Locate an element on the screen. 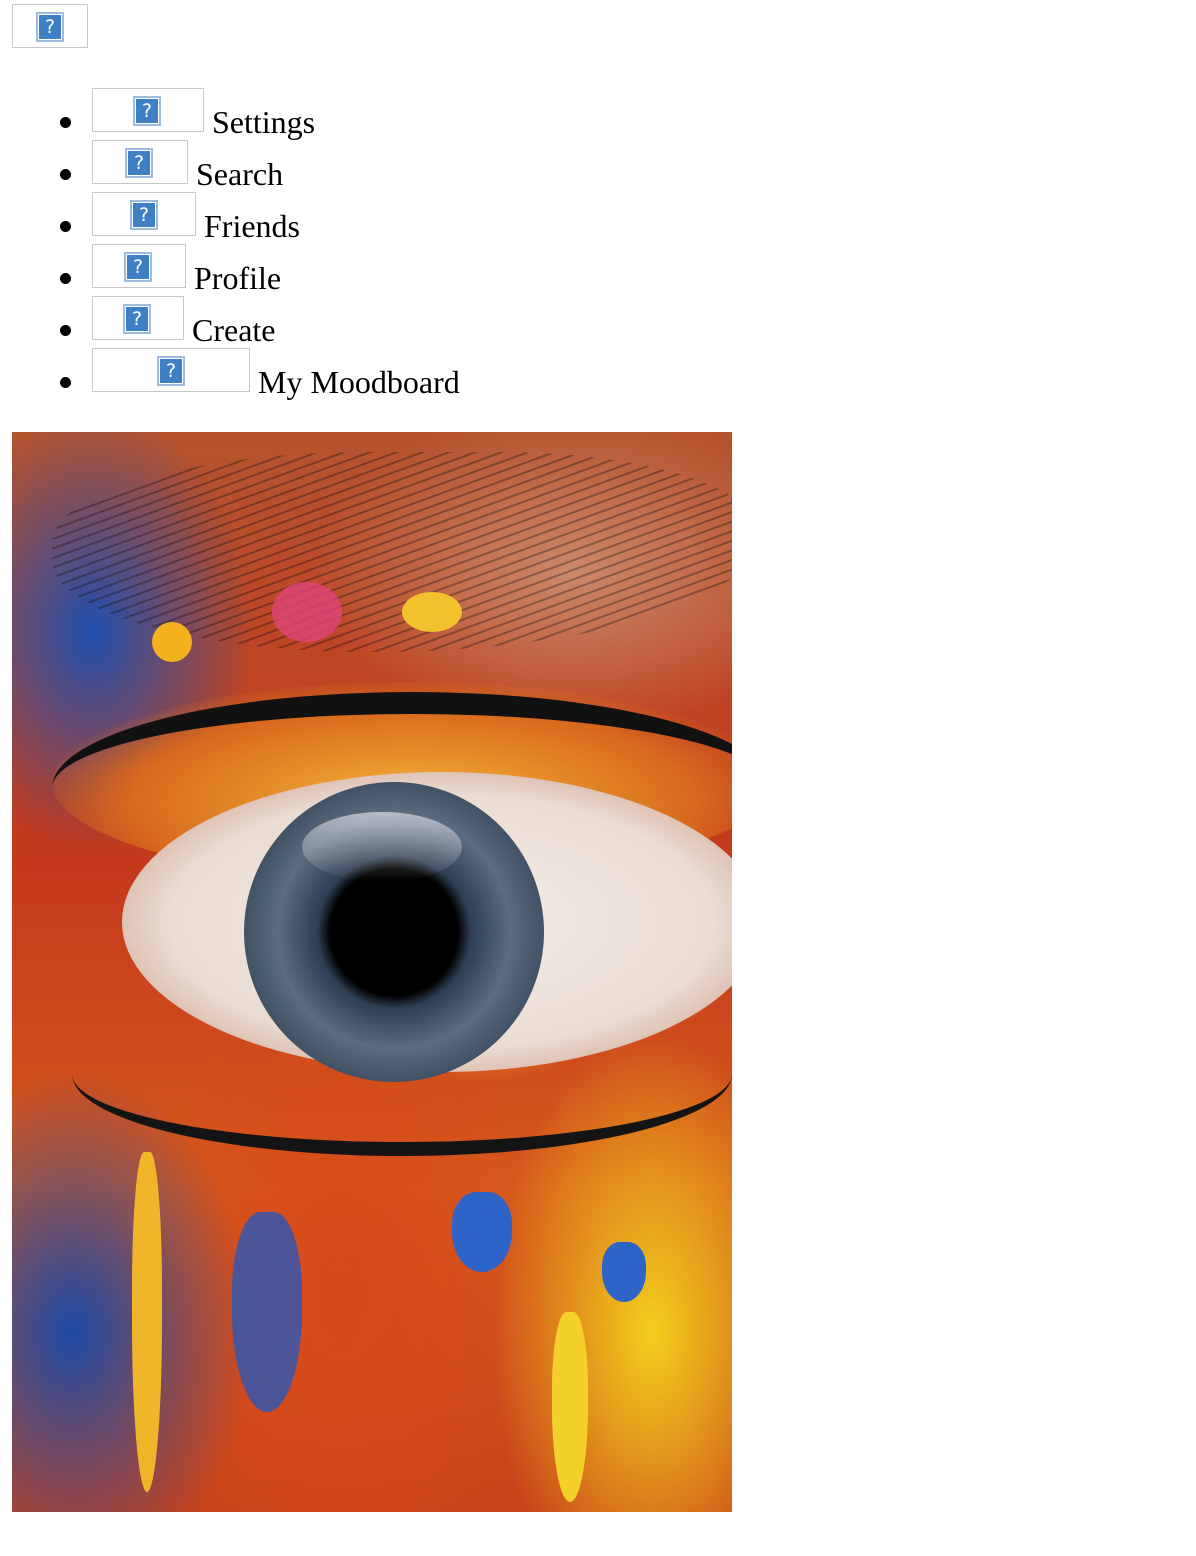 Image resolution: width=1196 pixels, height=1556 pixels. logo-image: ? is located at coordinates (50, 26).